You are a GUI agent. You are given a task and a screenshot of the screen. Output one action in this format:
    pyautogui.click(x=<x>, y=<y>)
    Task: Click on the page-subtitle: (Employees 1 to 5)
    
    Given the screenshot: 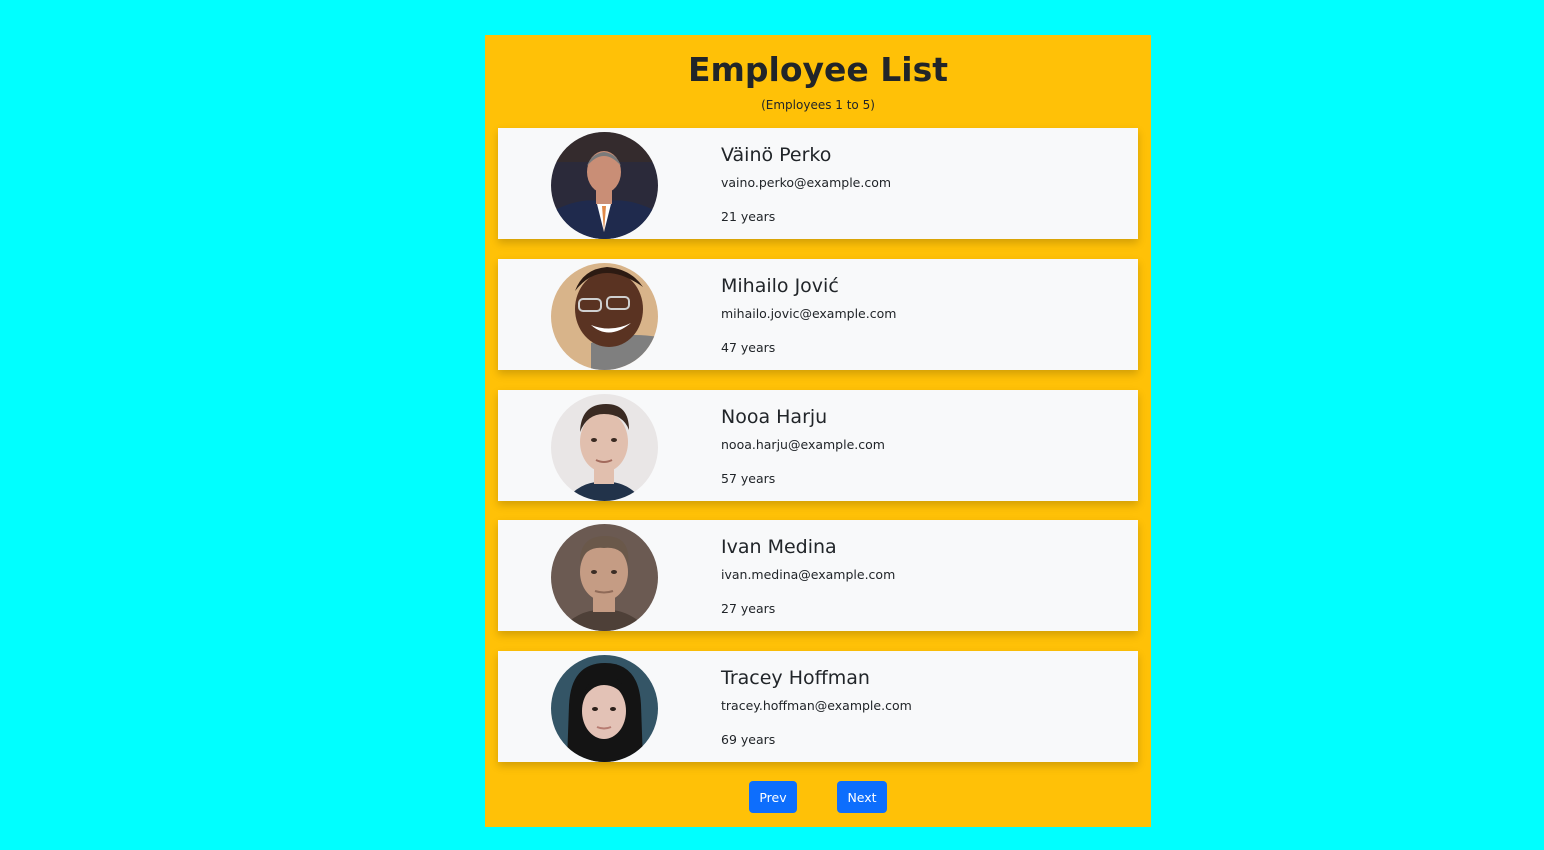 What is the action you would take?
    pyautogui.click(x=818, y=105)
    